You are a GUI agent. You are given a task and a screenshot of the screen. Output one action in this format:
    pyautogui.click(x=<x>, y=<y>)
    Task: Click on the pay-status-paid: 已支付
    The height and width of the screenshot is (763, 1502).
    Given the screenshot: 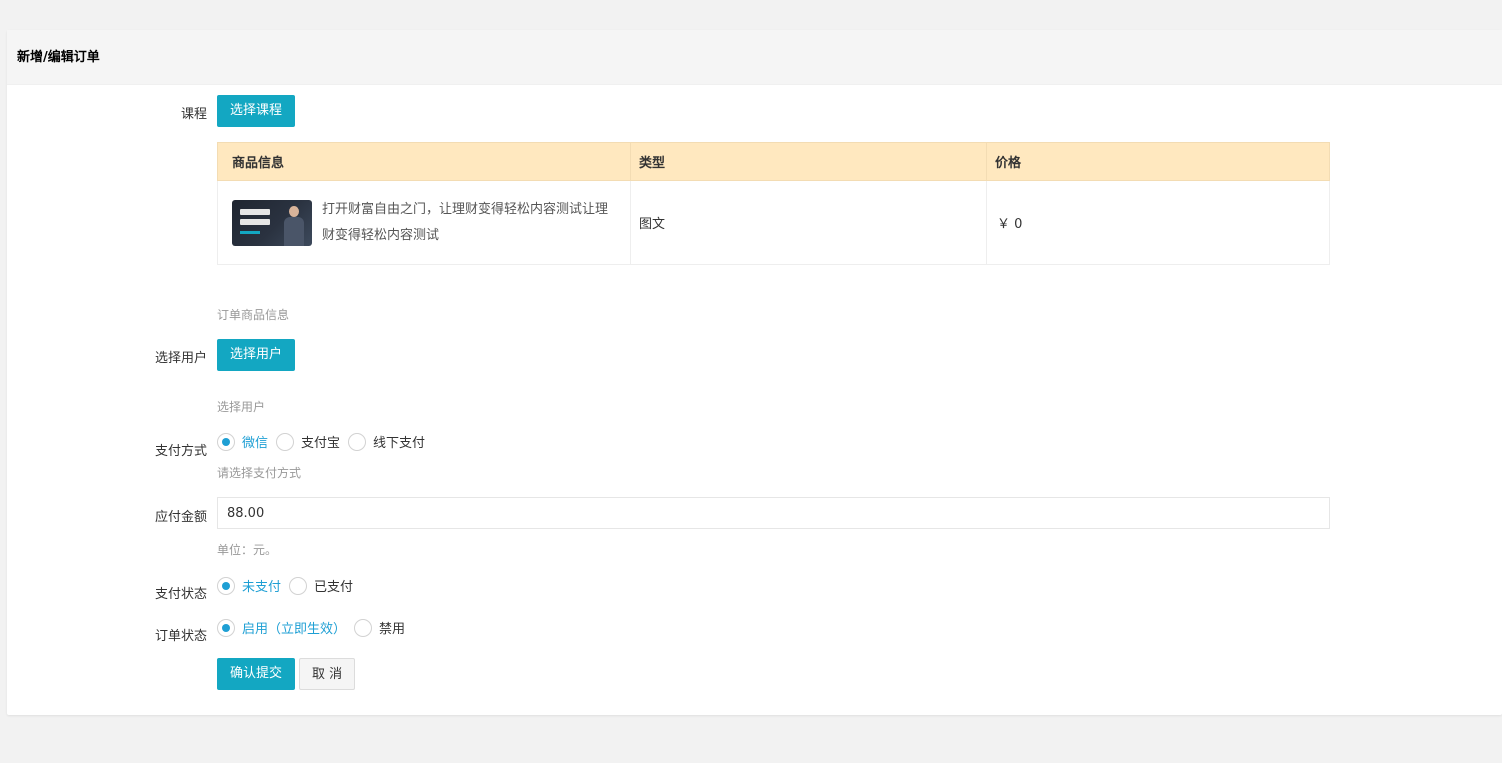 What is the action you would take?
    pyautogui.click(x=321, y=585)
    